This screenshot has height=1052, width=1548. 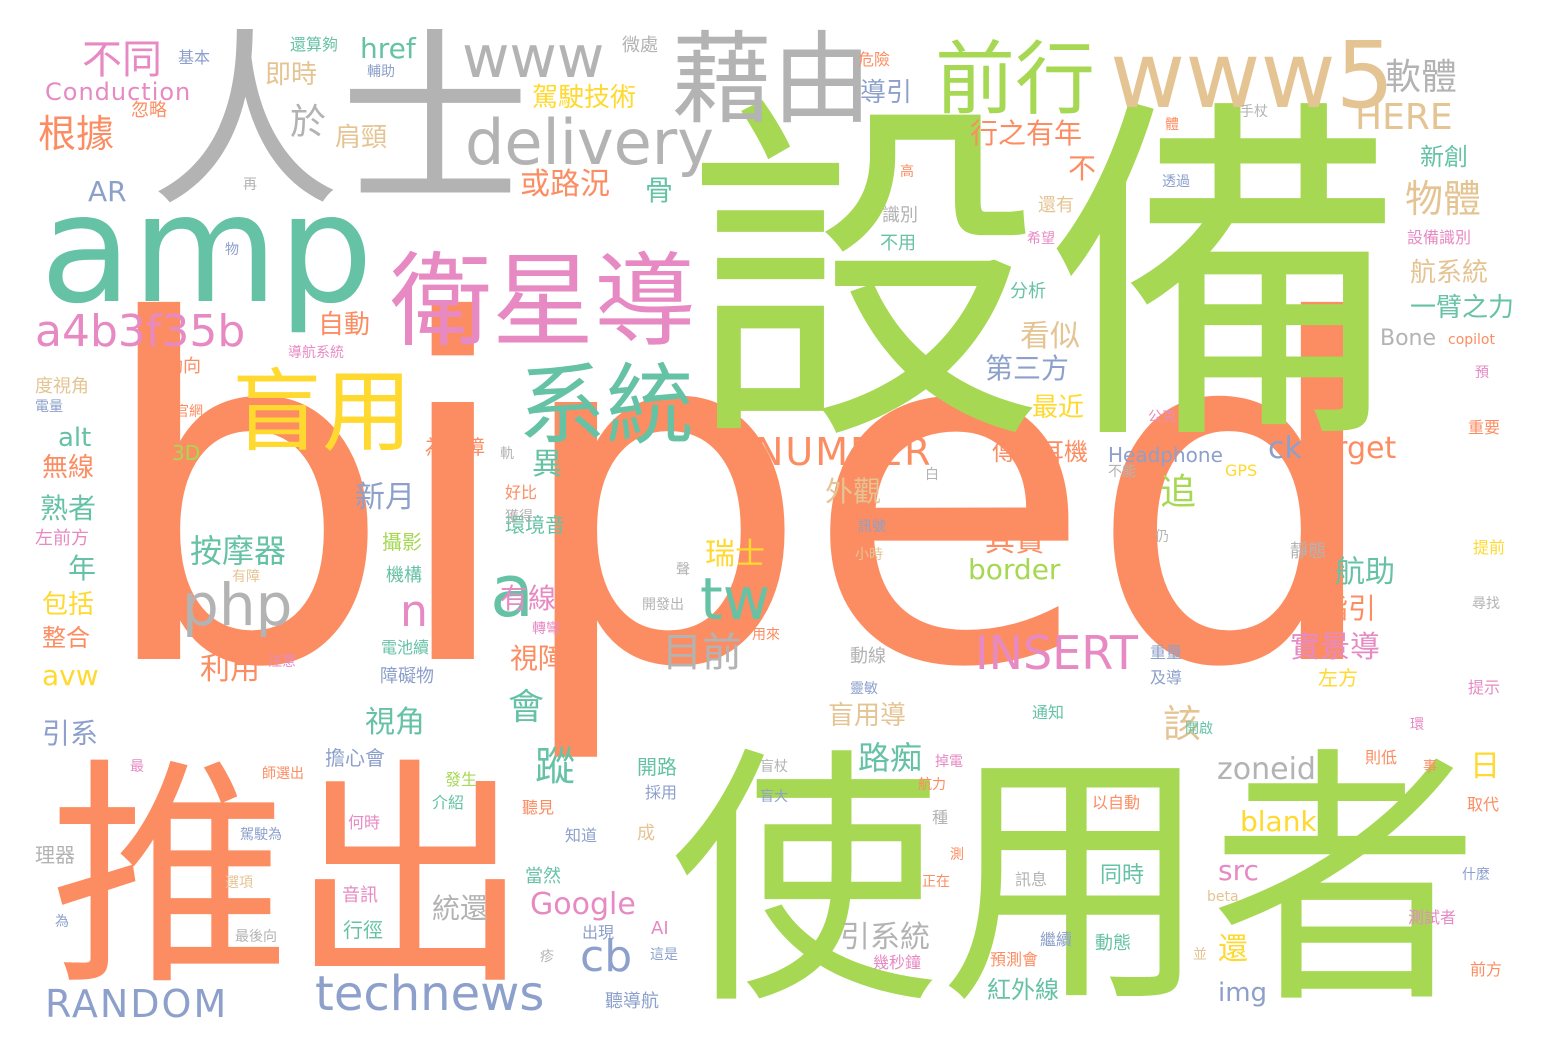 What do you see at coordinates (766, 635) in the screenshot?
I see `word: 用來` at bounding box center [766, 635].